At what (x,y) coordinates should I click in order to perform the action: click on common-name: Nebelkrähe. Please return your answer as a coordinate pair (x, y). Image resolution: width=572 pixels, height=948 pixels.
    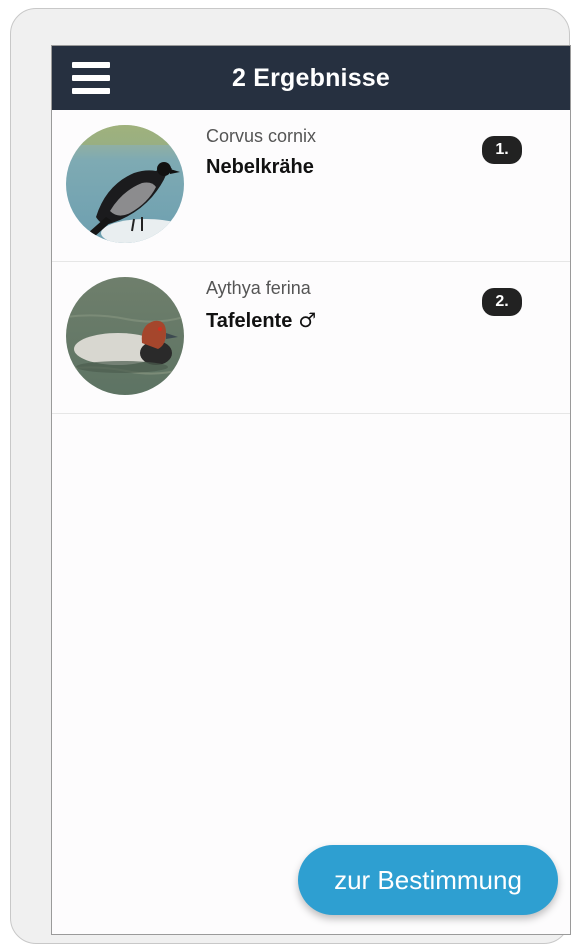
    Looking at the image, I should click on (260, 167).